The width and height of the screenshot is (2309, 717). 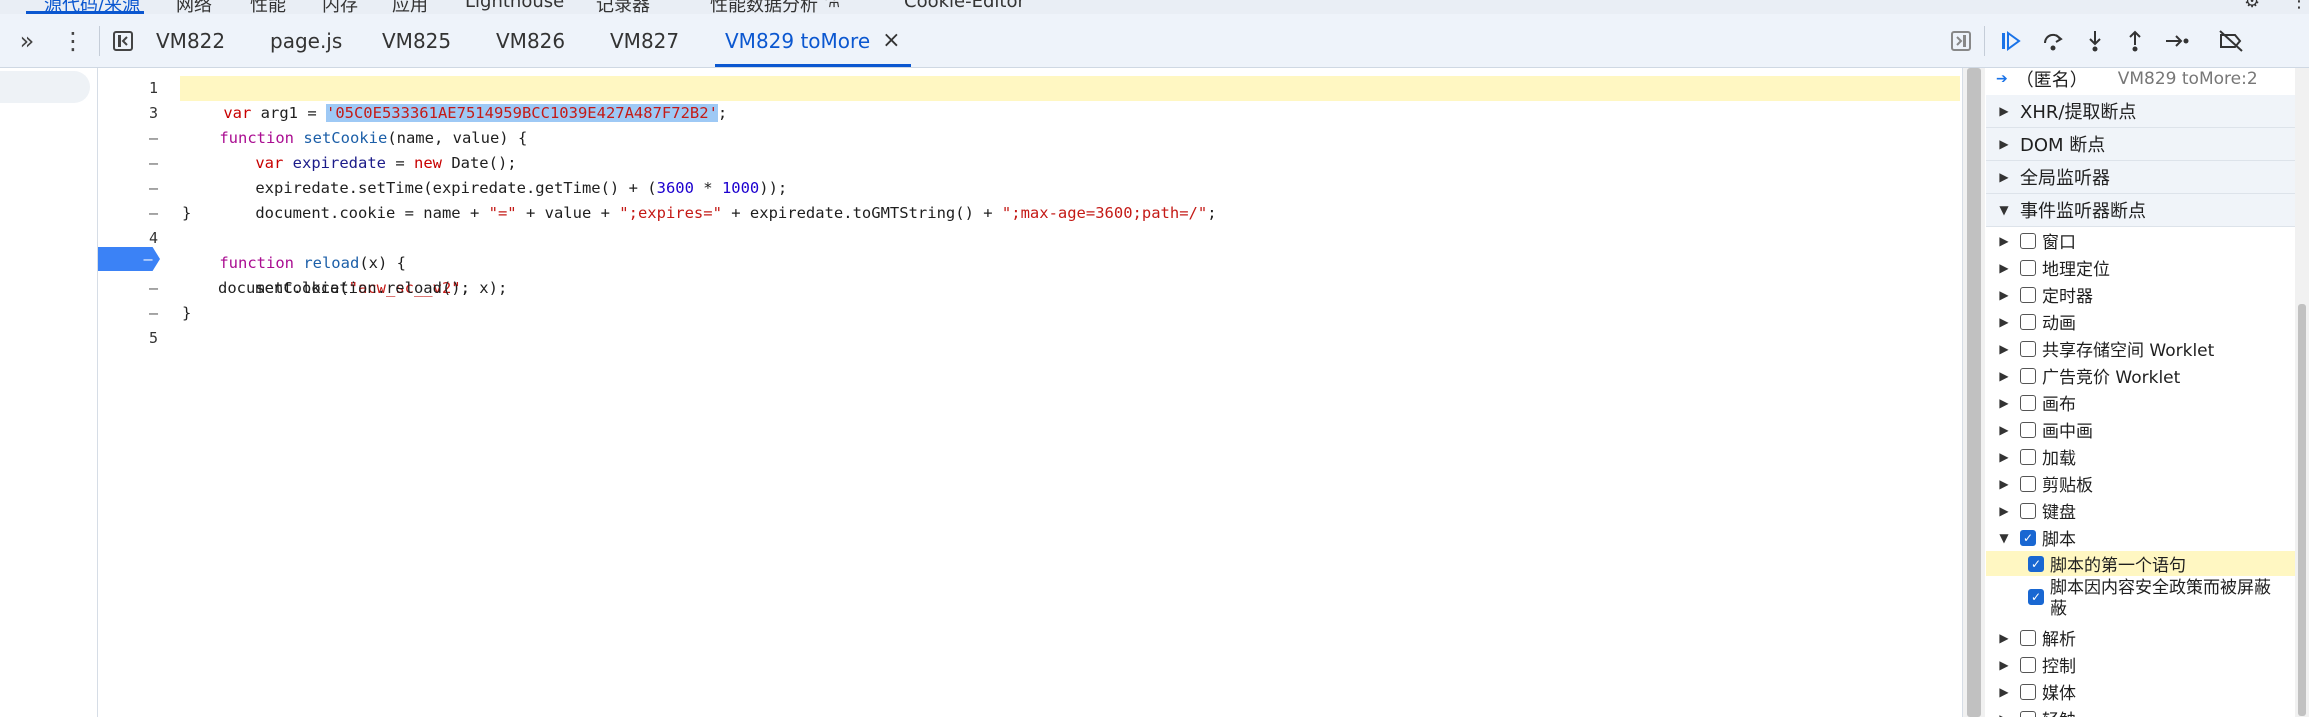 I want to click on event-category: ▶ 加载, so click(x=2146, y=456).